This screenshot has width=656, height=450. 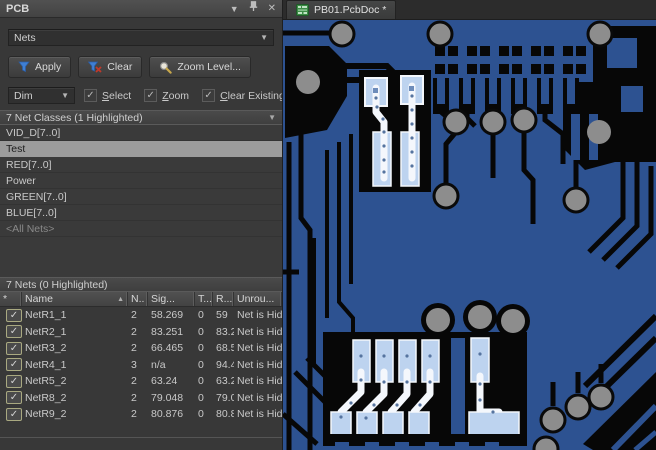 I want to click on net-classes-header-label: 7 Net Classes (1 Highlighted), so click(x=74, y=117).